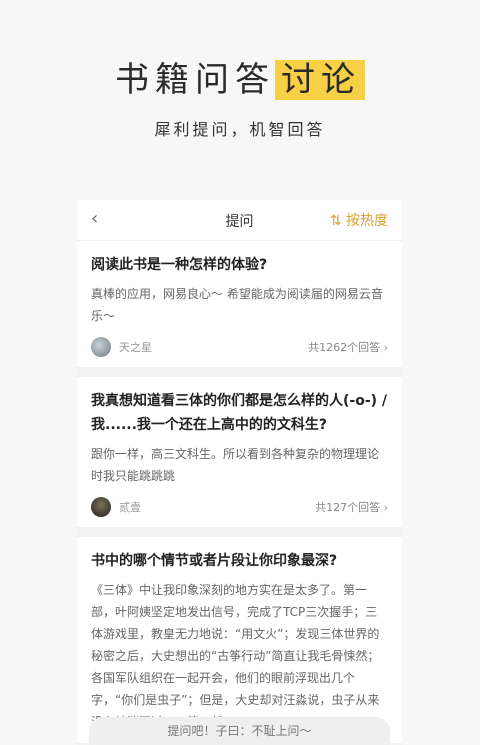  Describe the element at coordinates (351, 507) in the screenshot. I see `answer-count-link: 共127个回答 ›` at that location.